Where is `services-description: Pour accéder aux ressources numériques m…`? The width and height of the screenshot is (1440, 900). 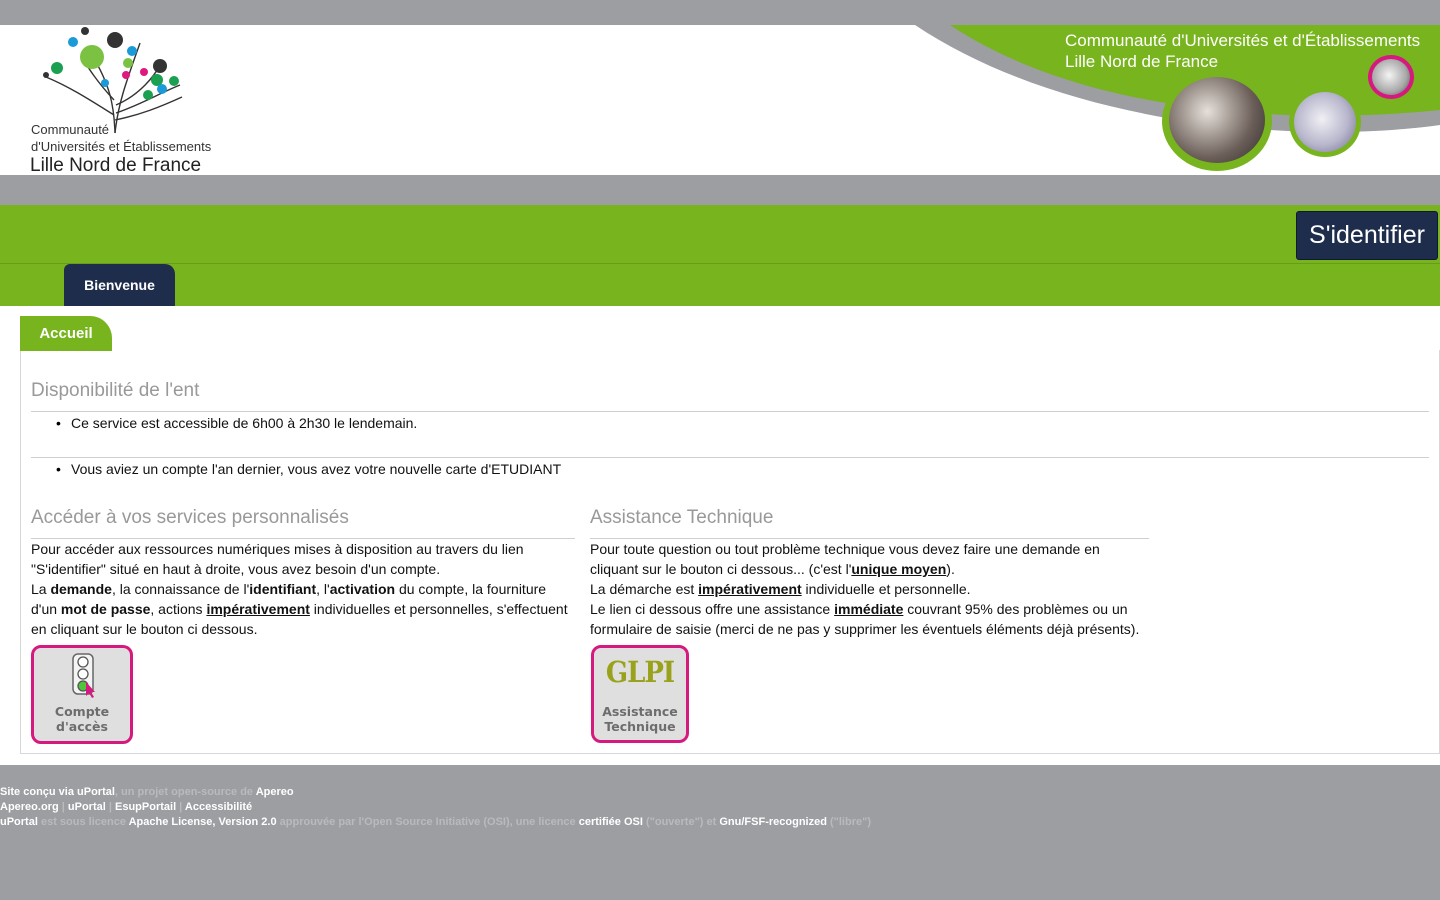
services-description: Pour accéder aux ressources numériques m… is located at coordinates (299, 589).